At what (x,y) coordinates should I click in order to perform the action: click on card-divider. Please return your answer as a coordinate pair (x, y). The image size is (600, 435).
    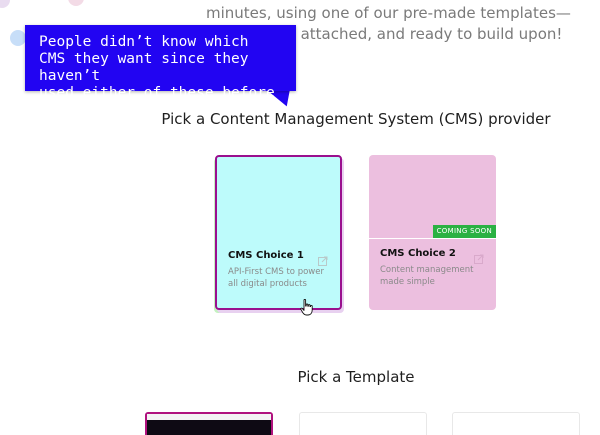
    Looking at the image, I should click on (432, 238).